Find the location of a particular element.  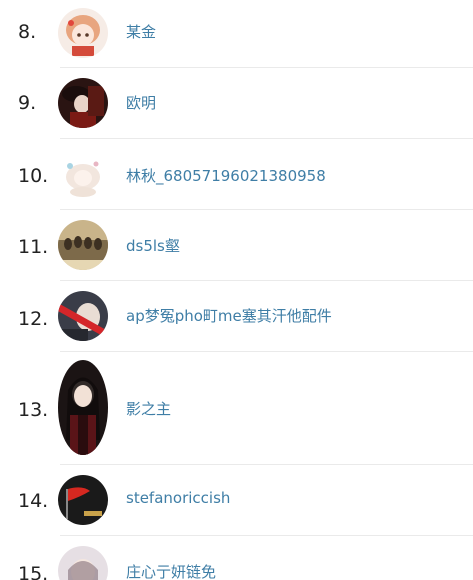

rank-number: 11. is located at coordinates (33, 247).